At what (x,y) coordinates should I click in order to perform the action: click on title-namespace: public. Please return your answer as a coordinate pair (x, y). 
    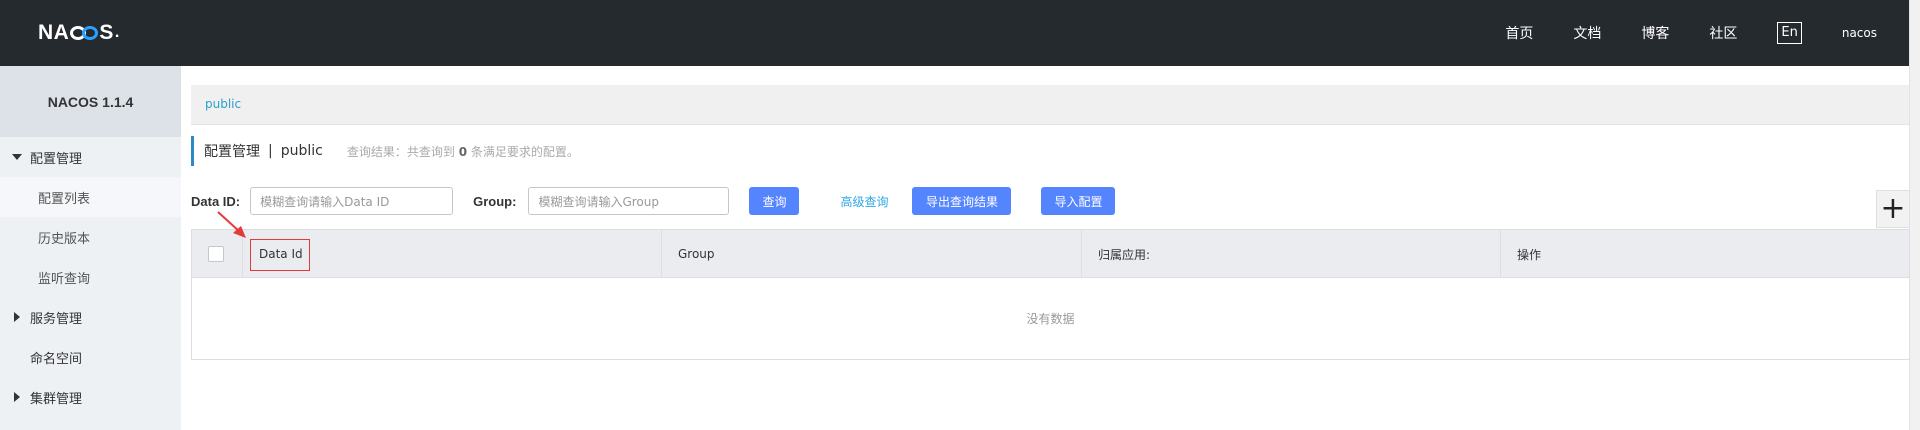
    Looking at the image, I should click on (301, 151).